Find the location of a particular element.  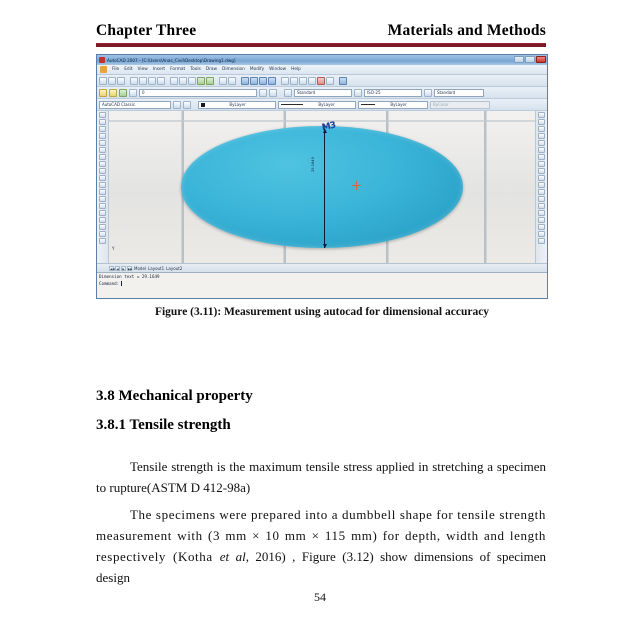

layer-styles-toolbar: 0 Standard ISO-25 Standard is located at coordinates (322, 93).